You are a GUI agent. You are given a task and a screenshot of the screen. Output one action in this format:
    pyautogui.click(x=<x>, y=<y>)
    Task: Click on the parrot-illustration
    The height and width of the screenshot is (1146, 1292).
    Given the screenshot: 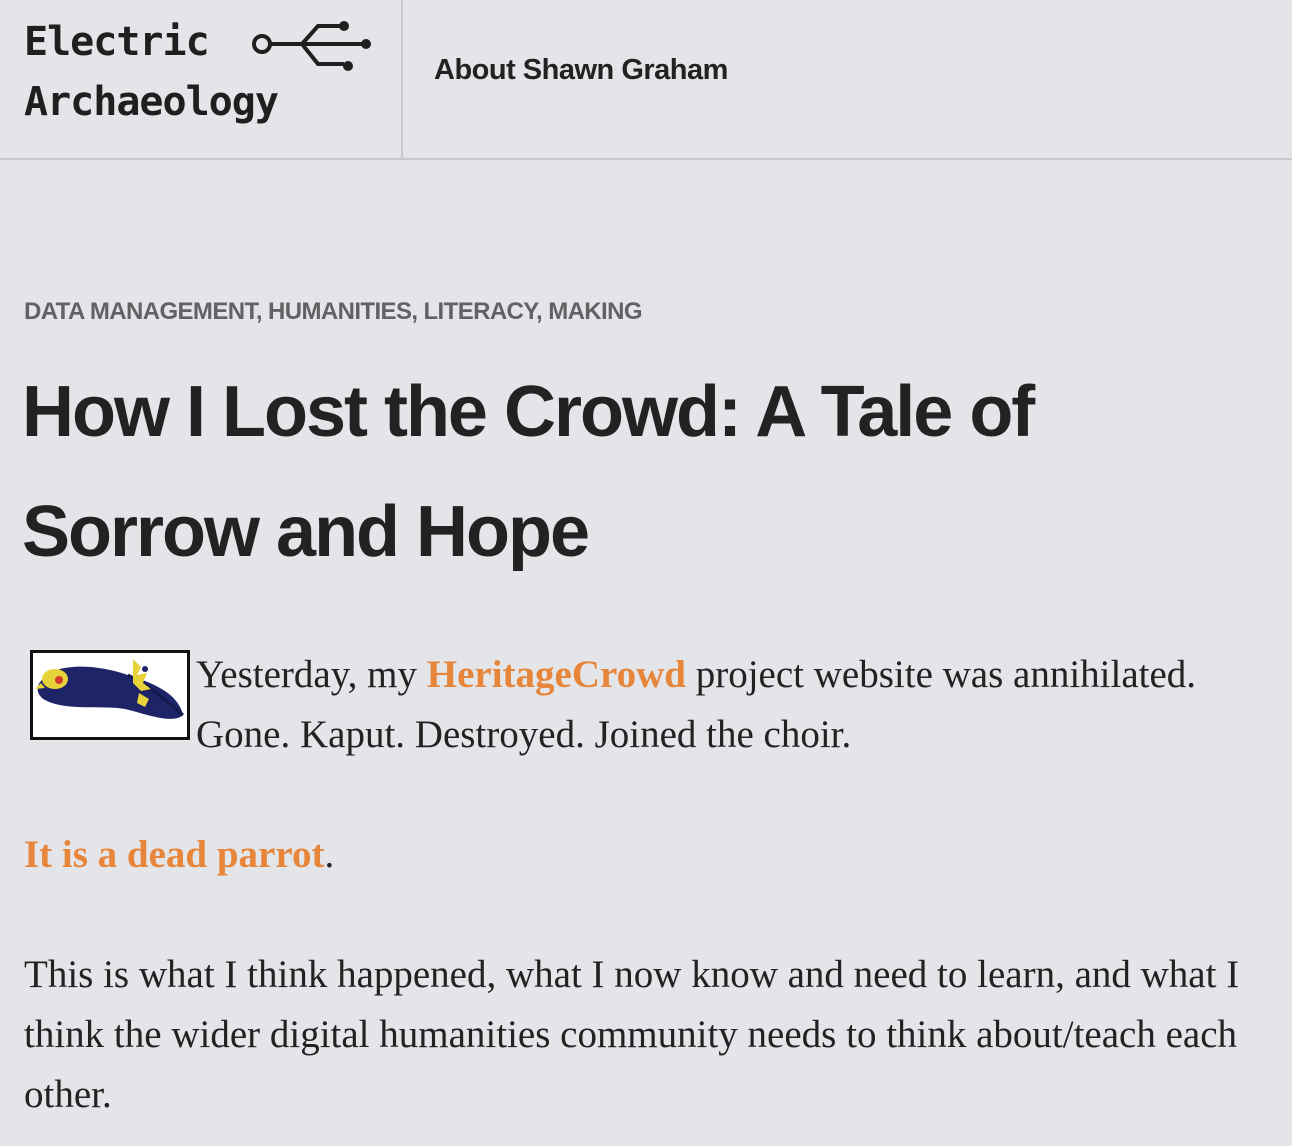 What is the action you would take?
    pyautogui.click(x=110, y=689)
    